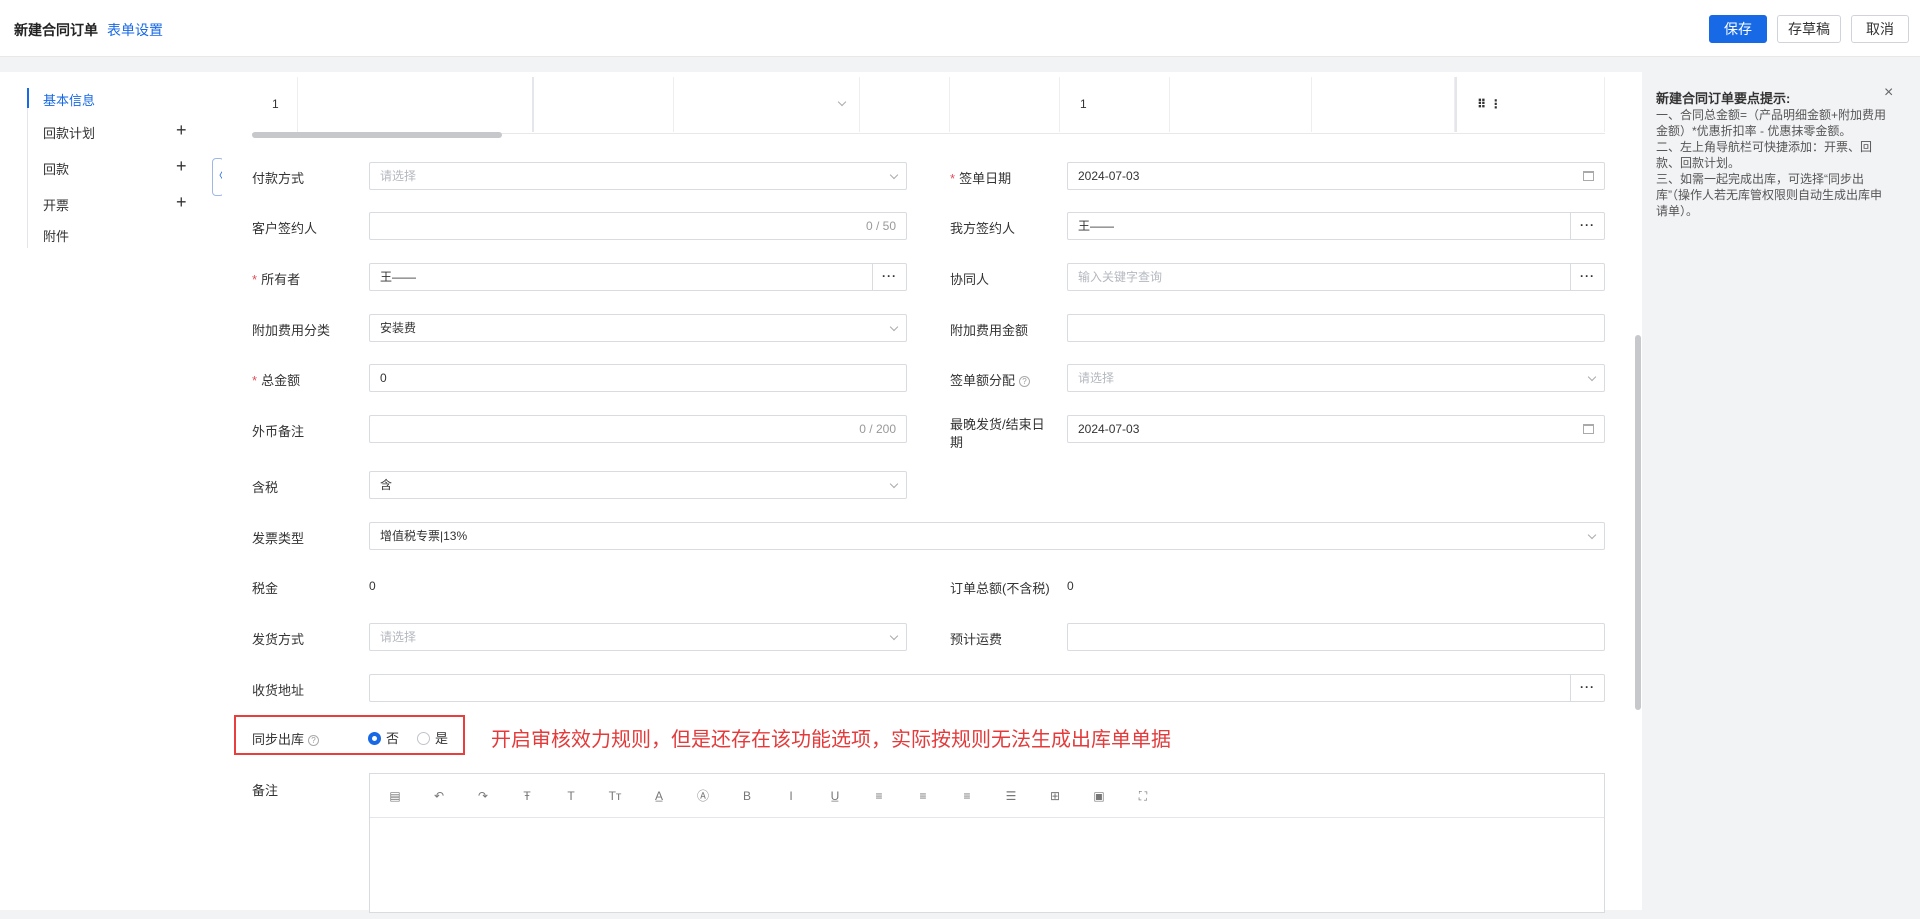 This screenshot has height=919, width=1920. What do you see at coordinates (638, 637) in the screenshot?
I see `ship-method-select: 请选择` at bounding box center [638, 637].